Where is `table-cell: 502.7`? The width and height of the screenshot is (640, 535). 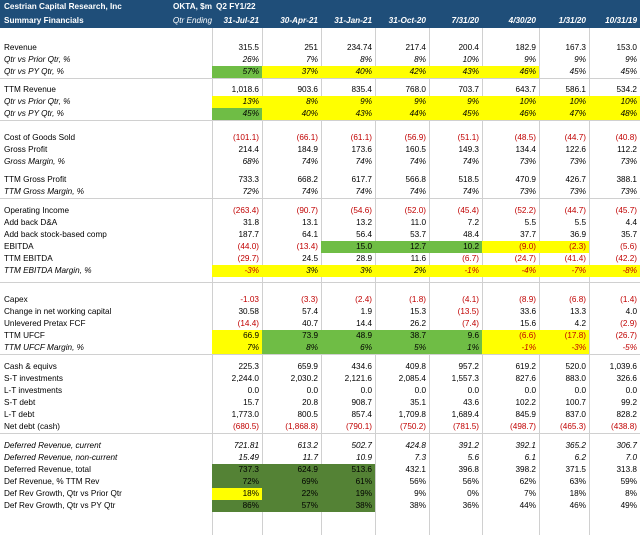
table-cell: 502.7 is located at coordinates (348, 446).